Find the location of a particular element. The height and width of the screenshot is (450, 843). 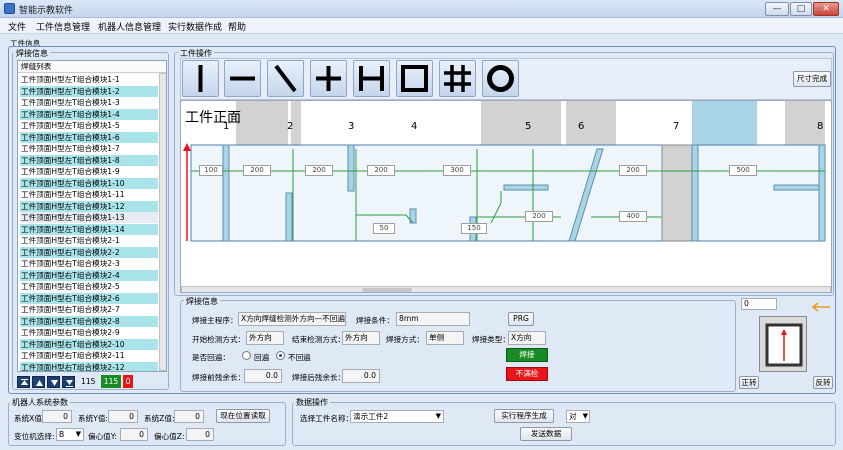

preview-panel: 0 正转 反转 is located at coordinates (787, 345).